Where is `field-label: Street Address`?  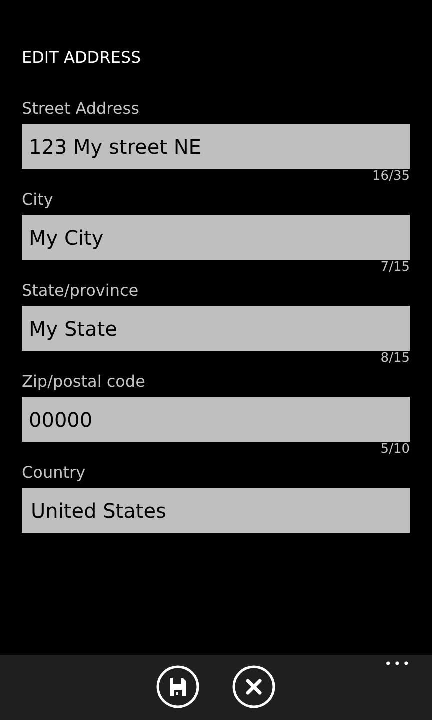 field-label: Street Address is located at coordinates (81, 109).